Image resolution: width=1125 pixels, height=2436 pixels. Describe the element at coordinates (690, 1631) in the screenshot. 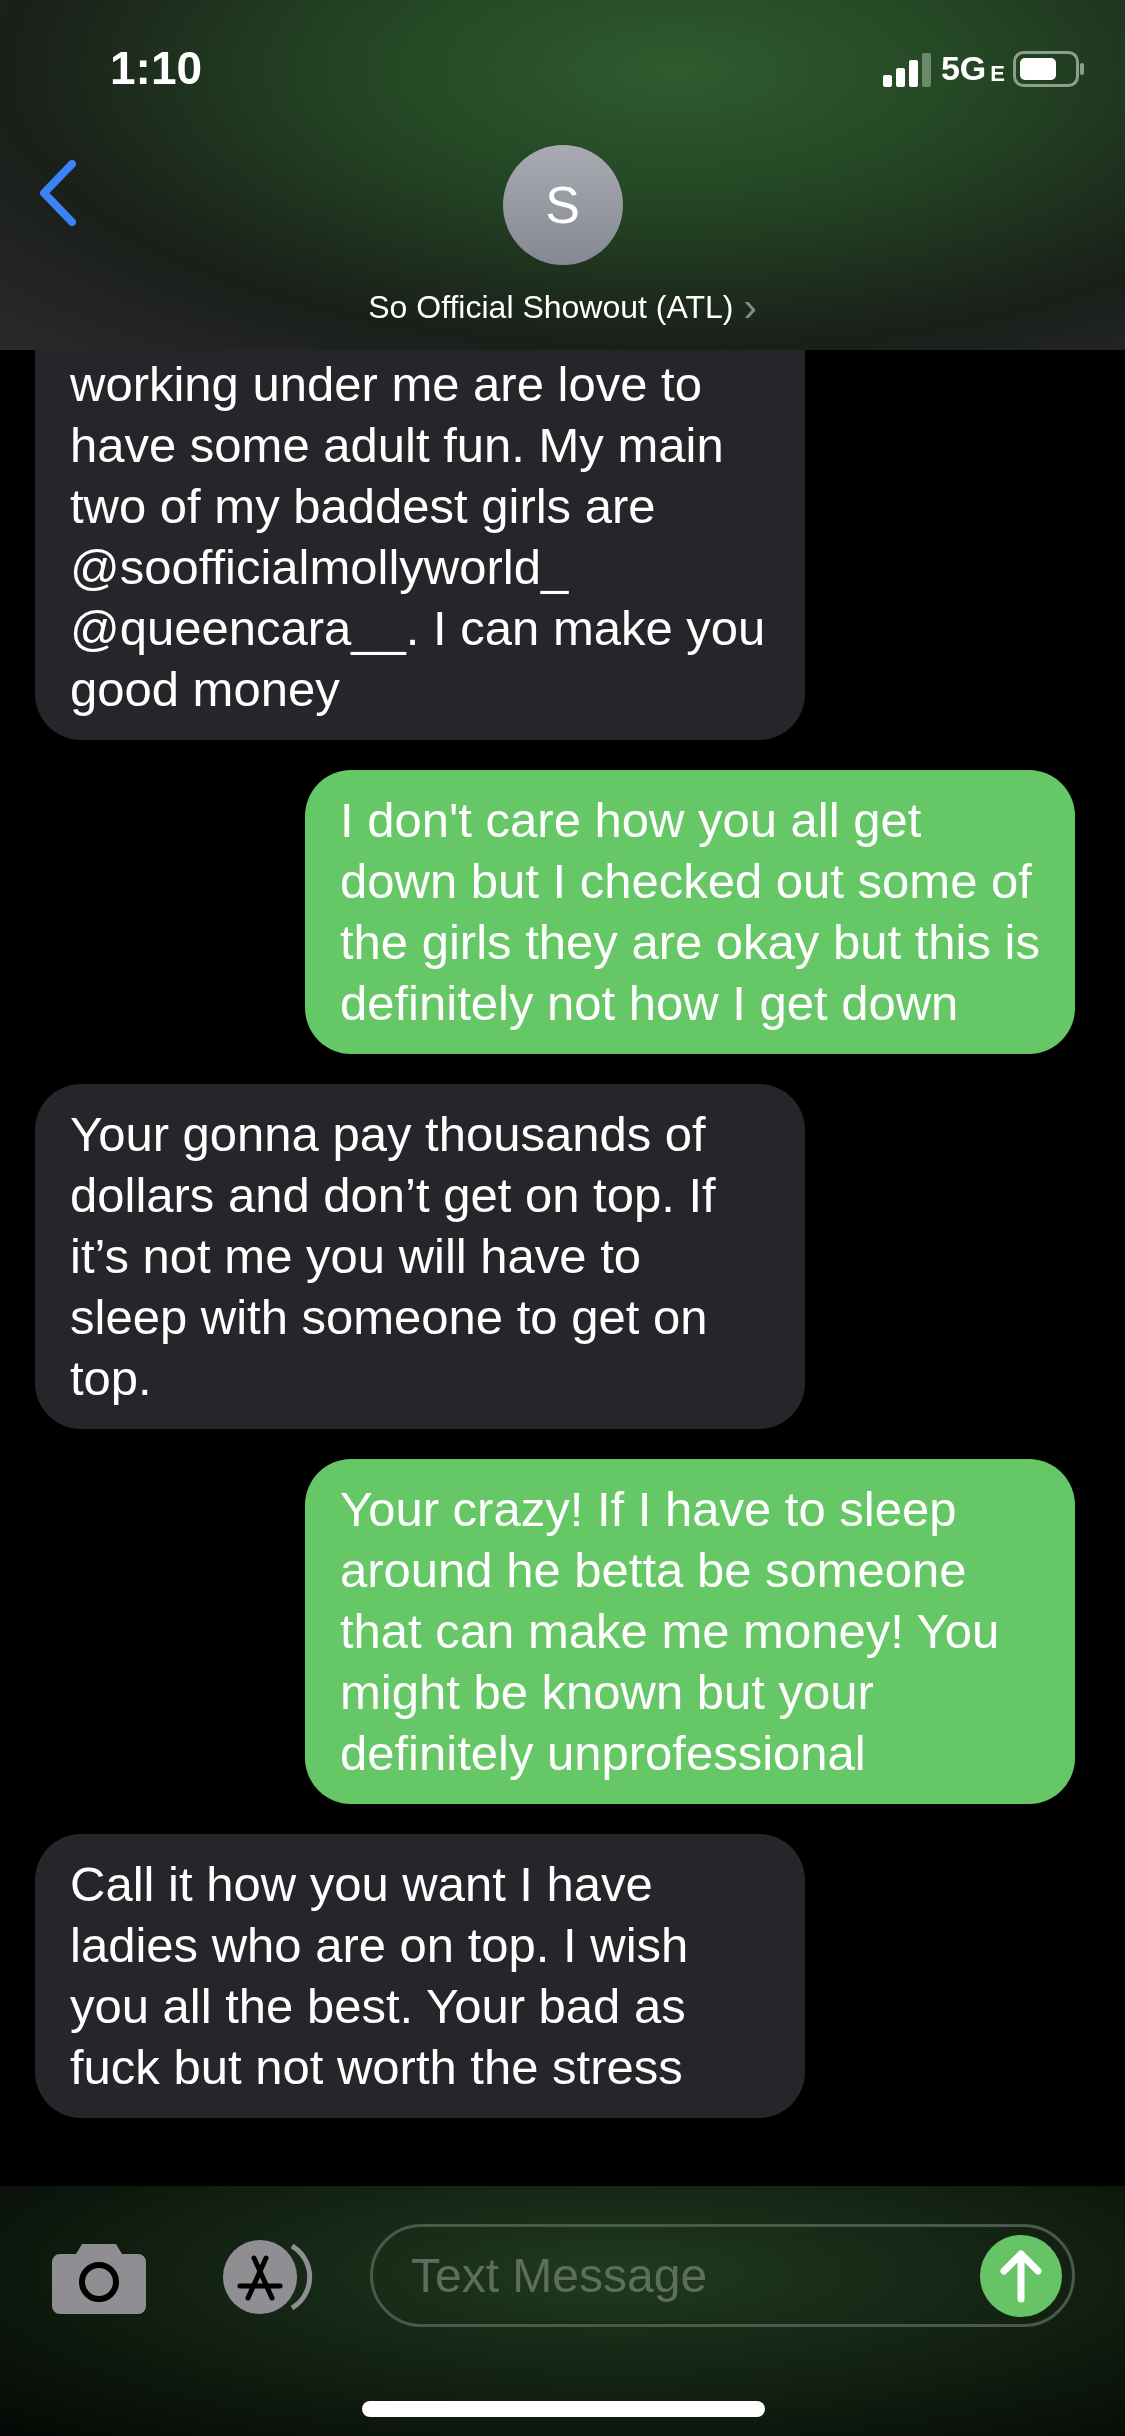

I see `message-bubble: Your crazy! If I have to sleep around he betta be someone that can make me money! You might be known but your definitely unprofessional` at that location.